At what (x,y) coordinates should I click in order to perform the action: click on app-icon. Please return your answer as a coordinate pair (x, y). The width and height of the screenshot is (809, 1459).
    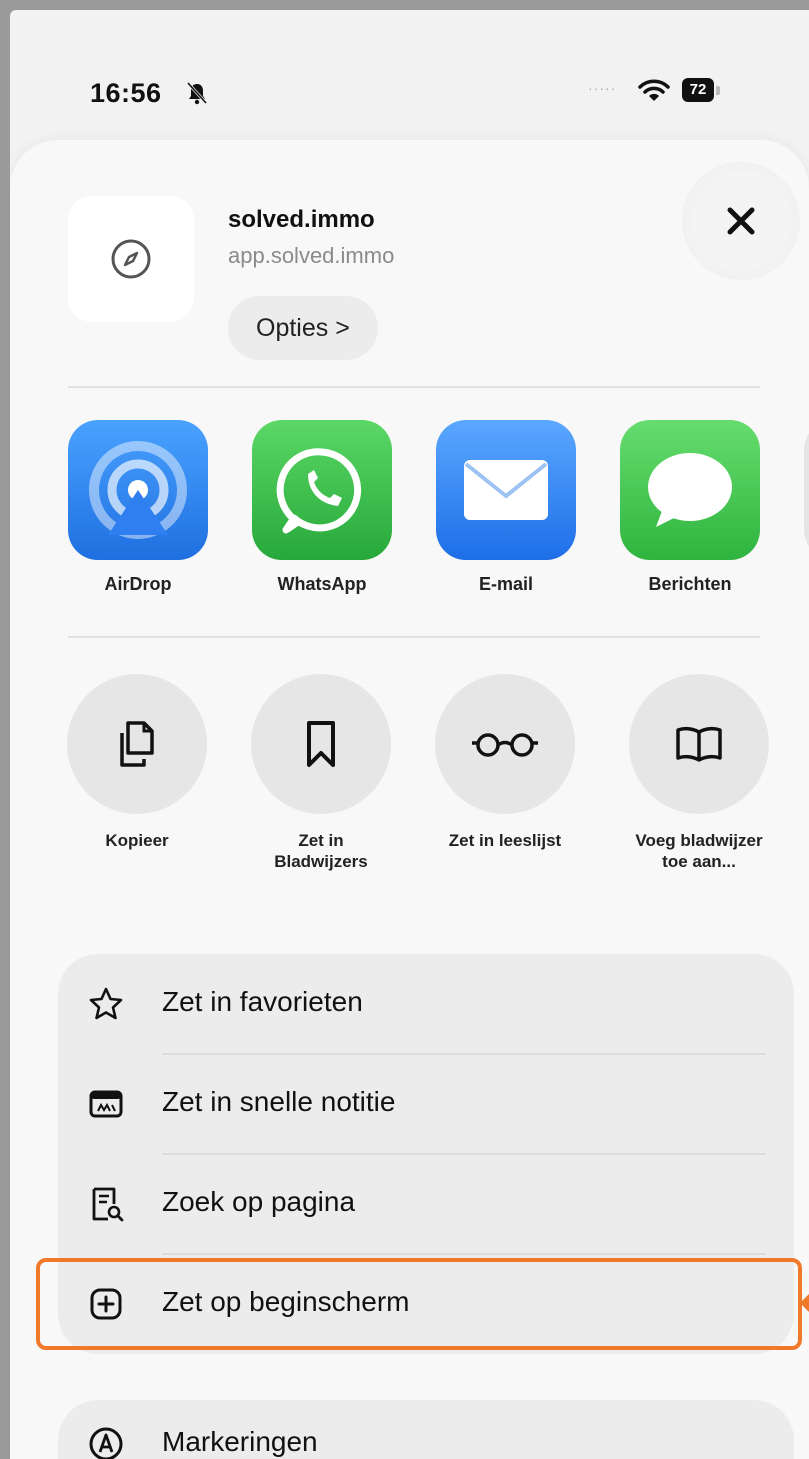
    Looking at the image, I should click on (806, 490).